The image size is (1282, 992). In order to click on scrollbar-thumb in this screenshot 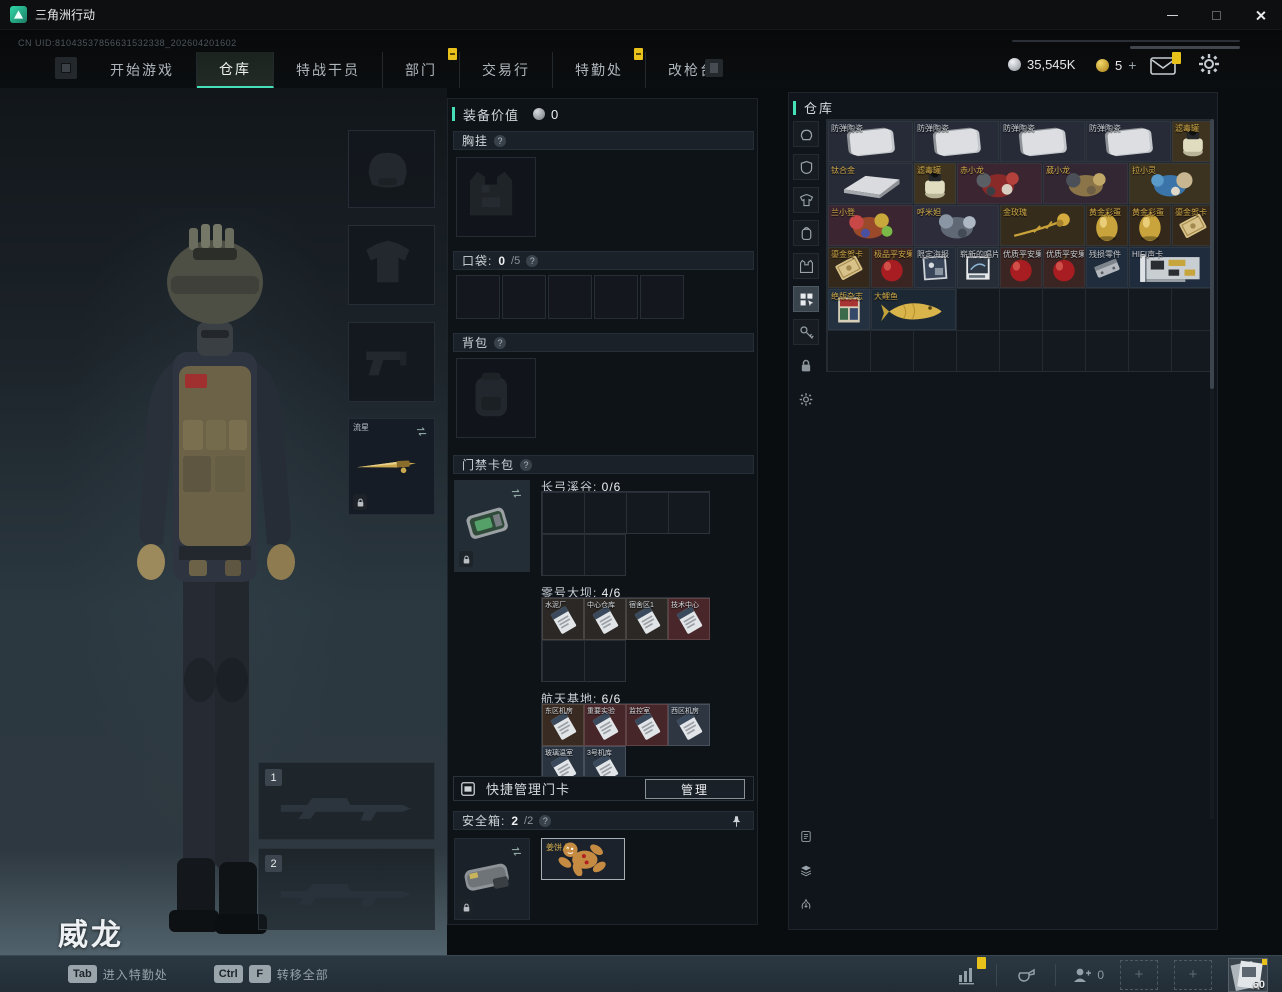, I will do `click(1212, 254)`.